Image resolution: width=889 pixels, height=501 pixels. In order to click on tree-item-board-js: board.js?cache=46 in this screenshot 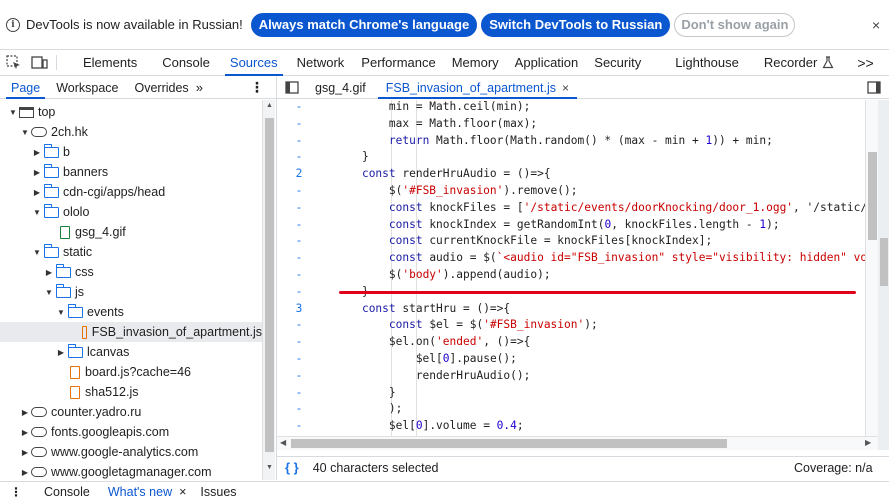, I will do `click(131, 372)`.